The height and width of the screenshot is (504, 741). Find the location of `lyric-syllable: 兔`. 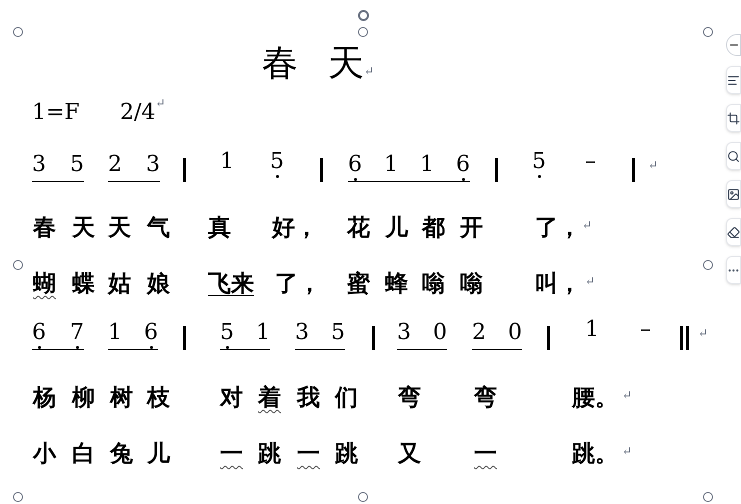

lyric-syllable: 兔 is located at coordinates (121, 453).